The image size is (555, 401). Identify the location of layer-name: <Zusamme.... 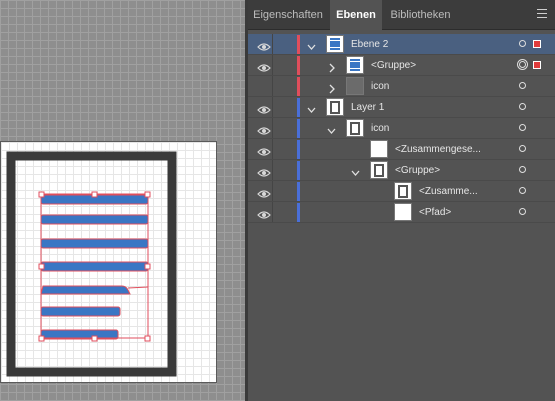
(448, 191).